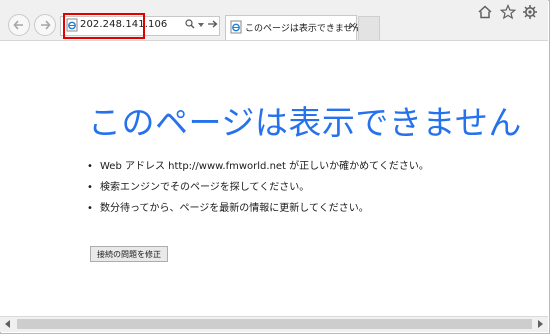 The image size is (550, 334). Describe the element at coordinates (258, 208) in the screenshot. I see `list-item: 数分待ってから、ページを最新の情報に更新してください。` at that location.